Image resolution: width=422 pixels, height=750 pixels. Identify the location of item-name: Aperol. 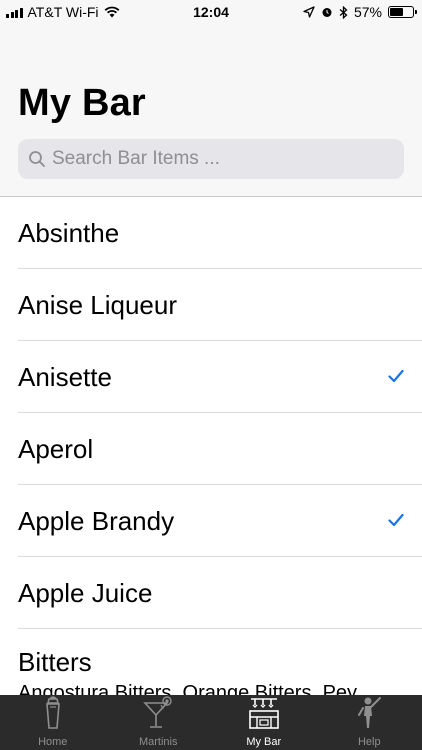
(56, 448).